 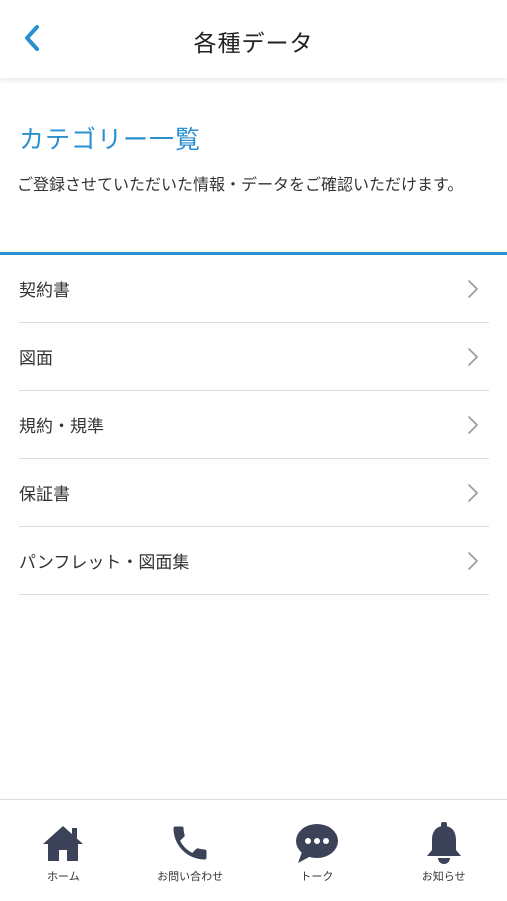 What do you see at coordinates (317, 876) in the screenshot?
I see `tab-label: トーク` at bounding box center [317, 876].